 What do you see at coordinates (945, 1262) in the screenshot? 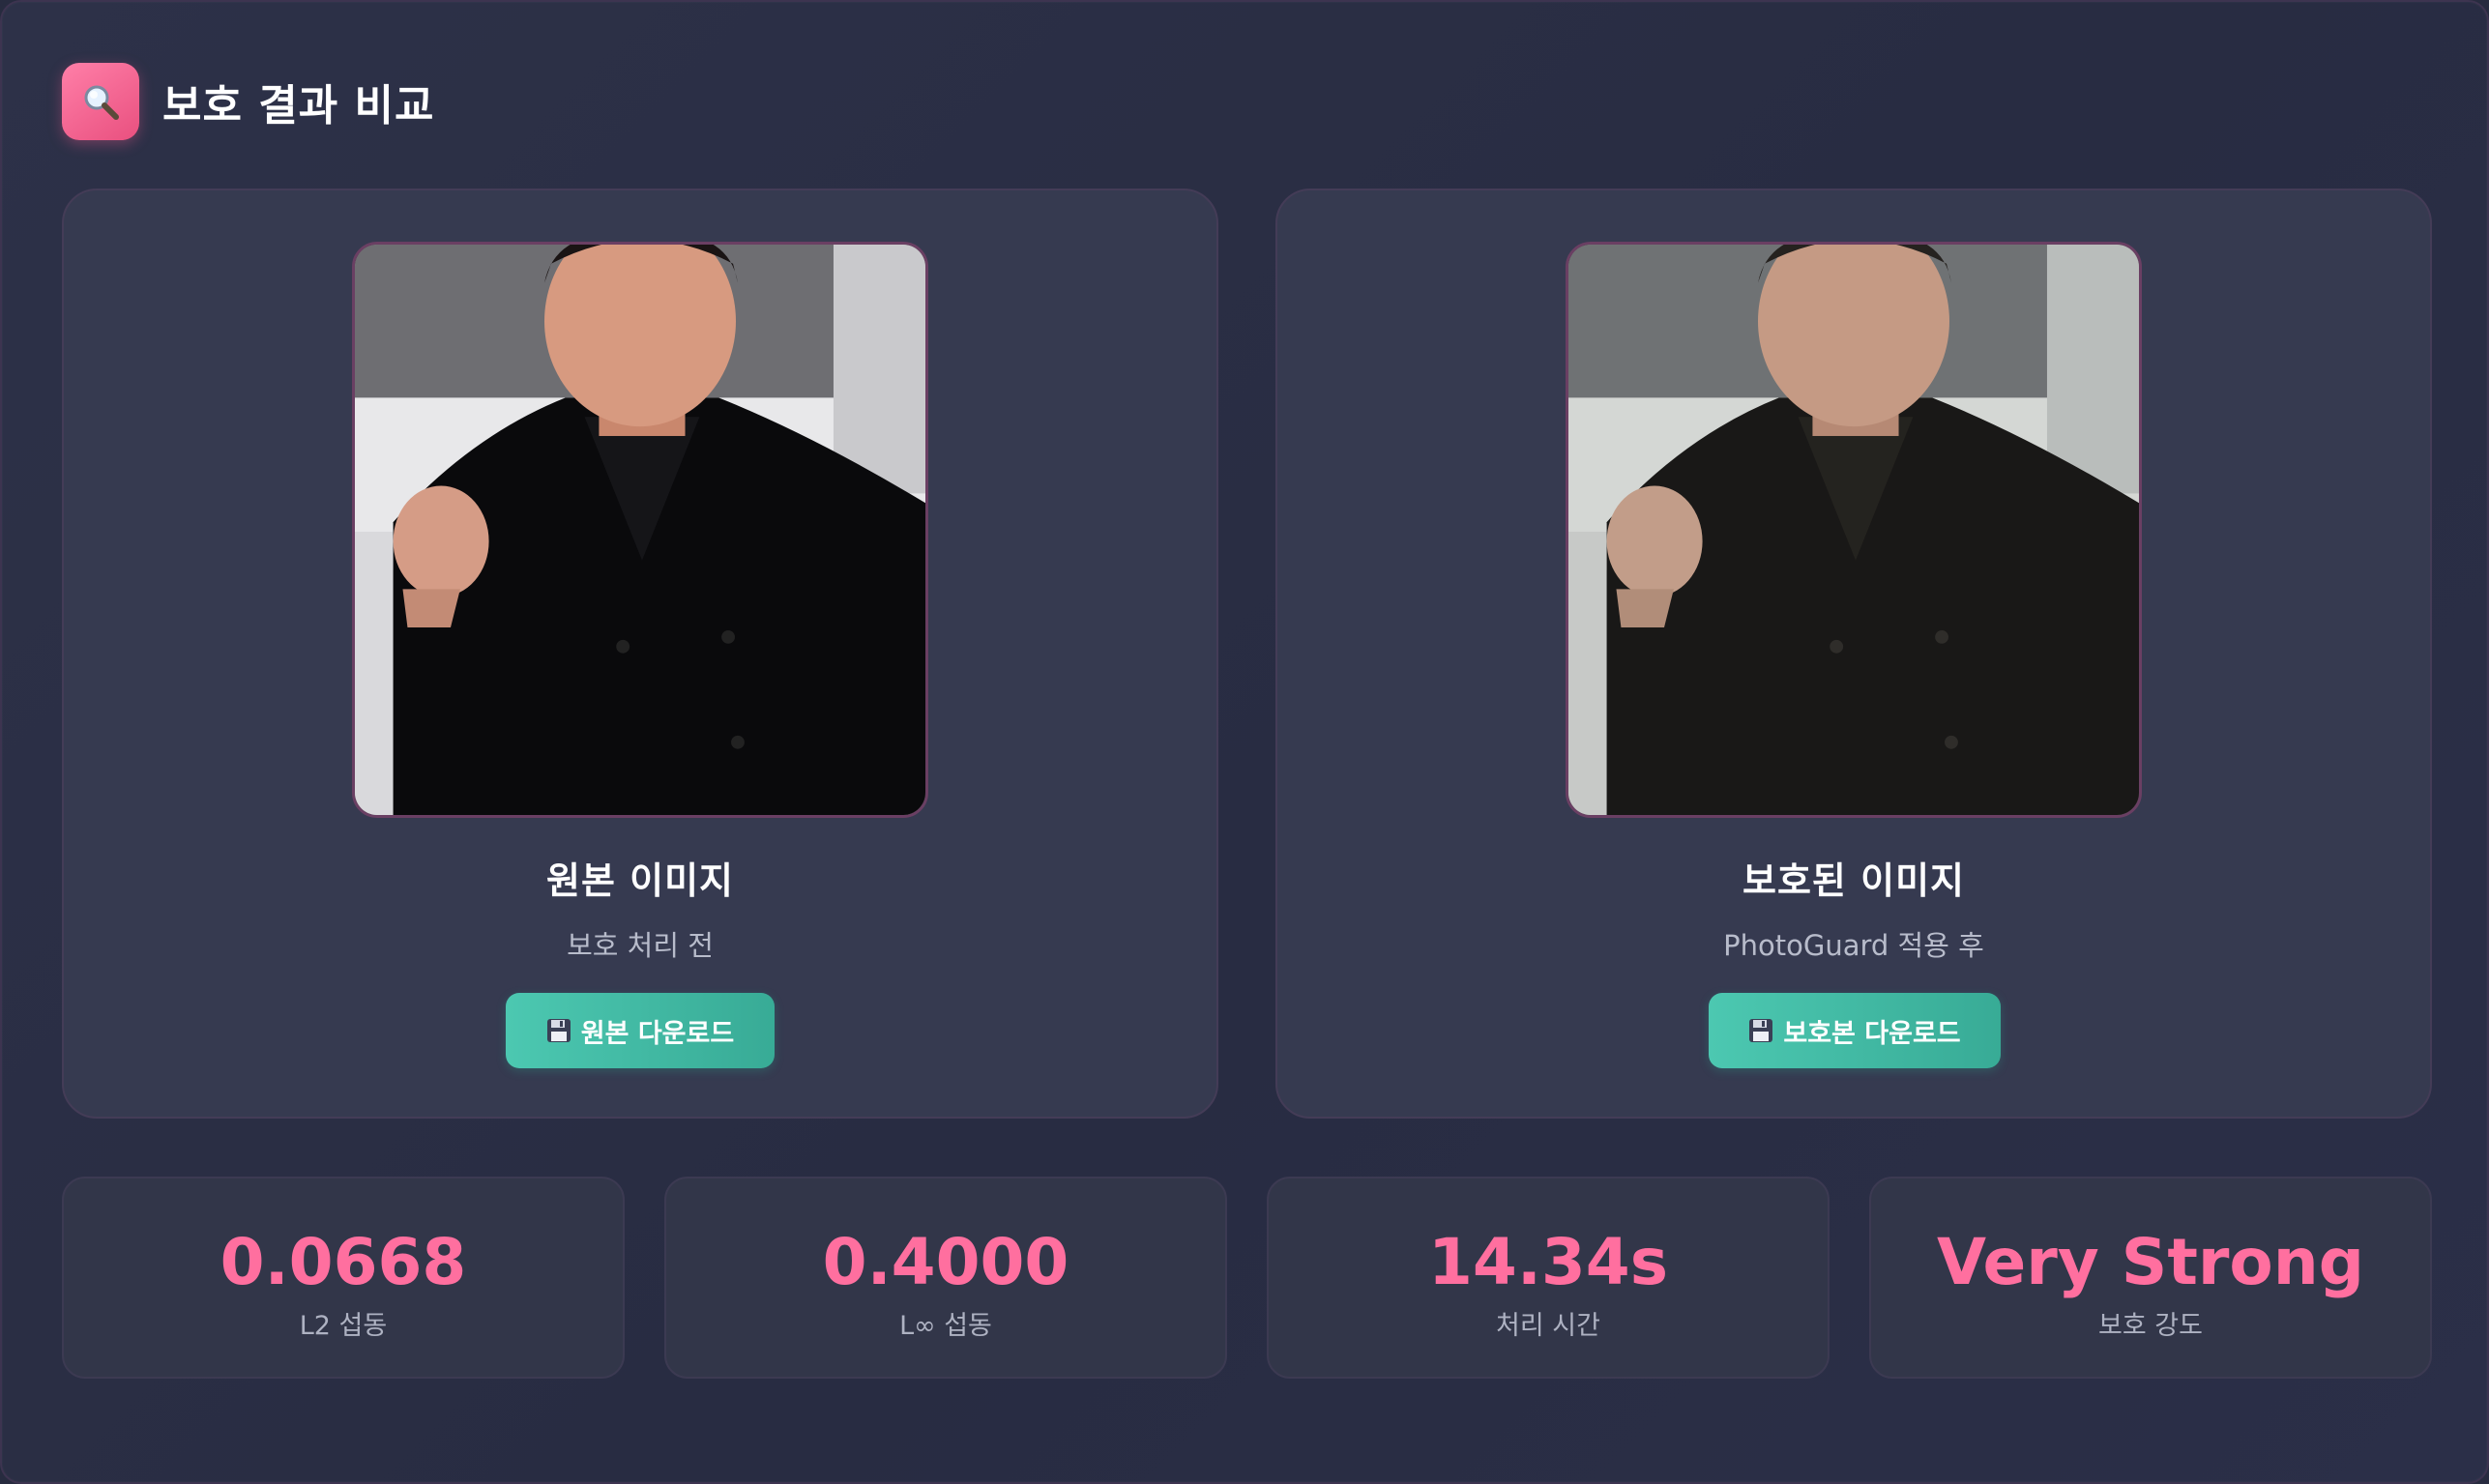
I see `stat-value: 0.4000` at bounding box center [945, 1262].